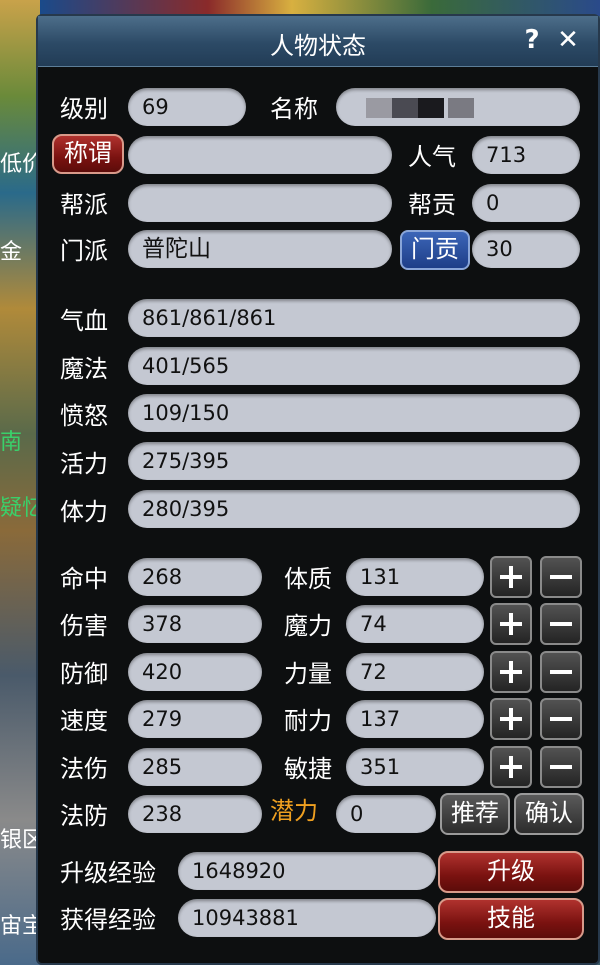 This screenshot has width=600, height=965. I want to click on close-icon: ✕, so click(568, 40).